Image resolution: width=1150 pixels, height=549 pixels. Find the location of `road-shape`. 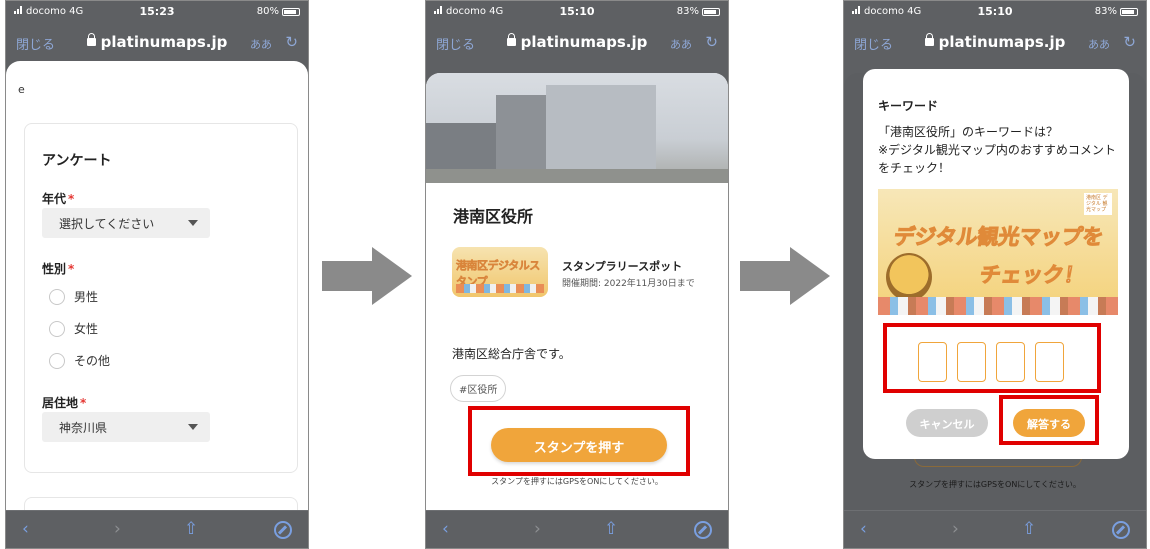

road-shape is located at coordinates (577, 176).